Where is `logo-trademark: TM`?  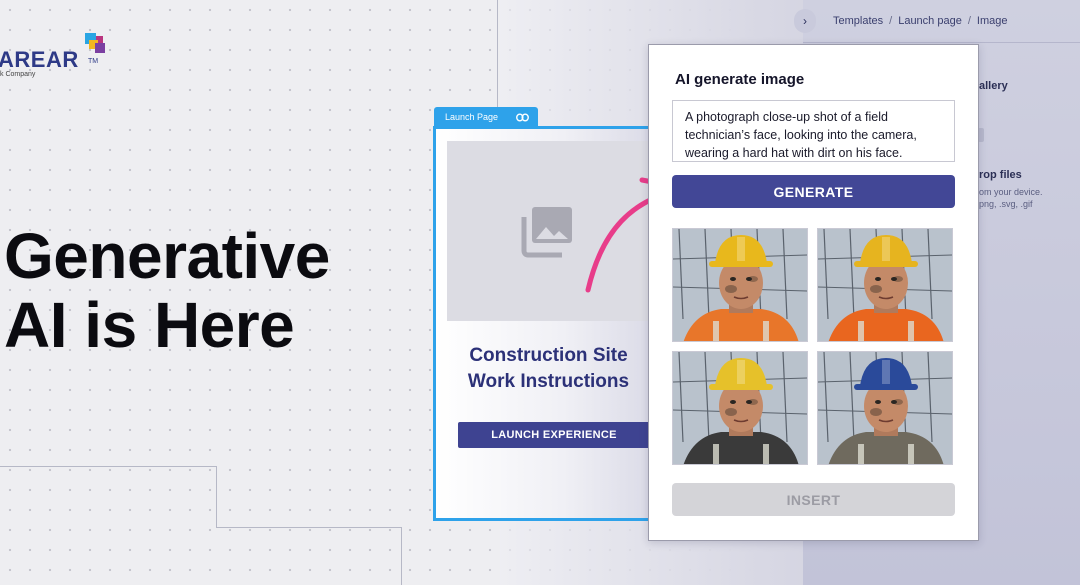
logo-trademark: TM is located at coordinates (93, 61).